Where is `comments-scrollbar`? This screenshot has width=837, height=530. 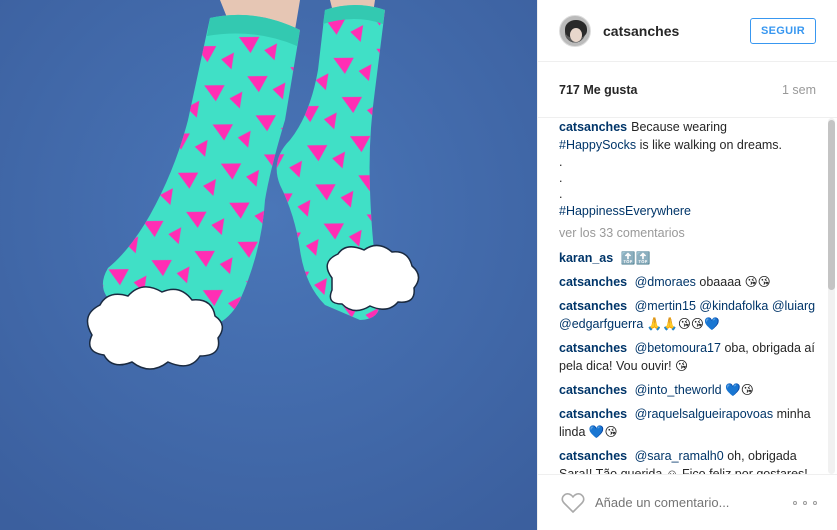 comments-scrollbar is located at coordinates (831, 296).